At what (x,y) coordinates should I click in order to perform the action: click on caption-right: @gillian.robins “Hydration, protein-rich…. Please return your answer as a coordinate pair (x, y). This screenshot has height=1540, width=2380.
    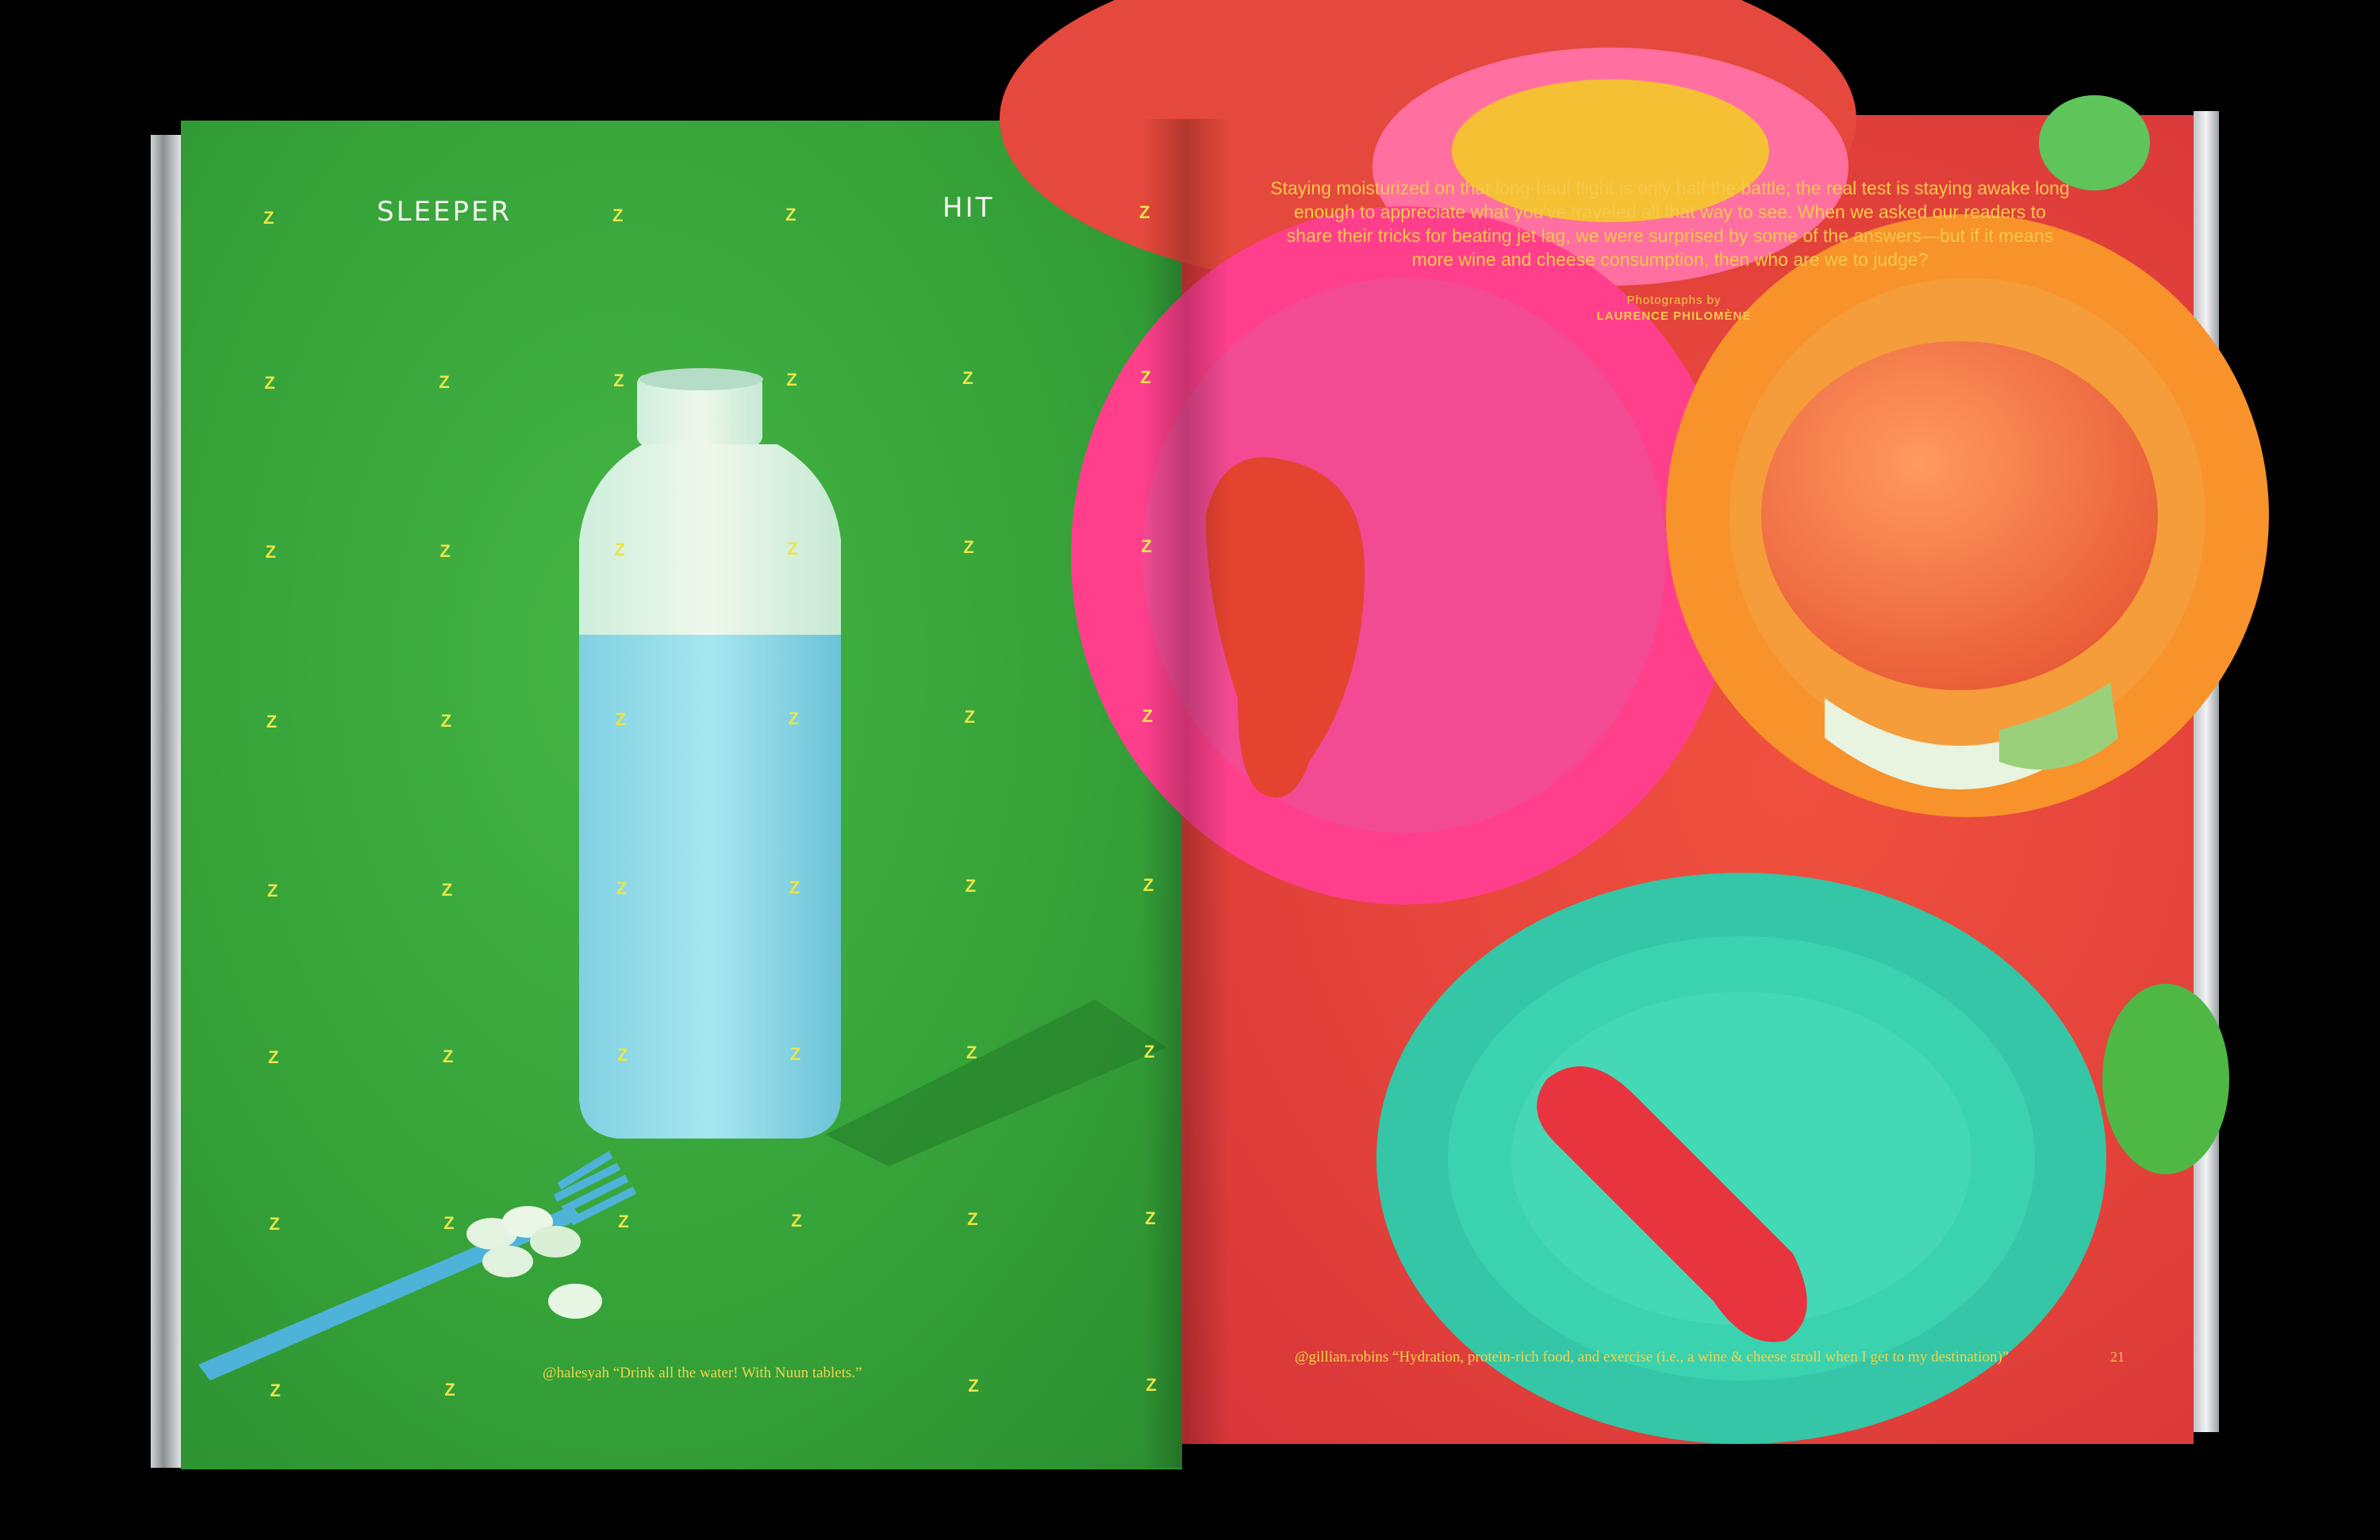
    Looking at the image, I should click on (1652, 1358).